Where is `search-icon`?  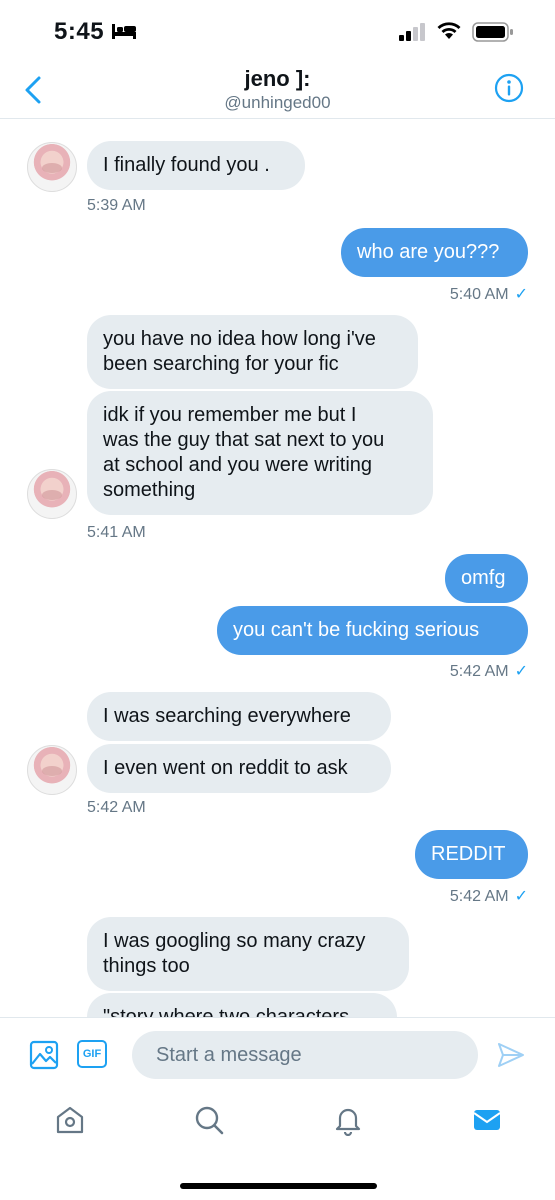
search-icon is located at coordinates (209, 1120).